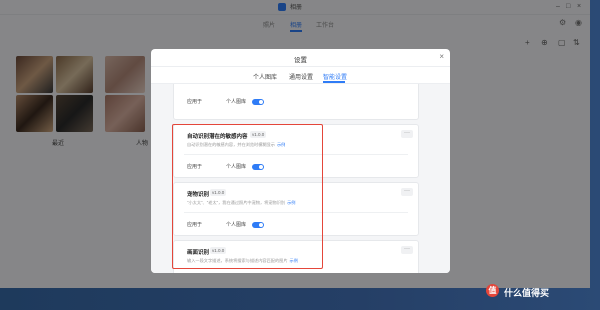 The image size is (600, 310). What do you see at coordinates (441, 56) in the screenshot?
I see `close-icon: ×` at bounding box center [441, 56].